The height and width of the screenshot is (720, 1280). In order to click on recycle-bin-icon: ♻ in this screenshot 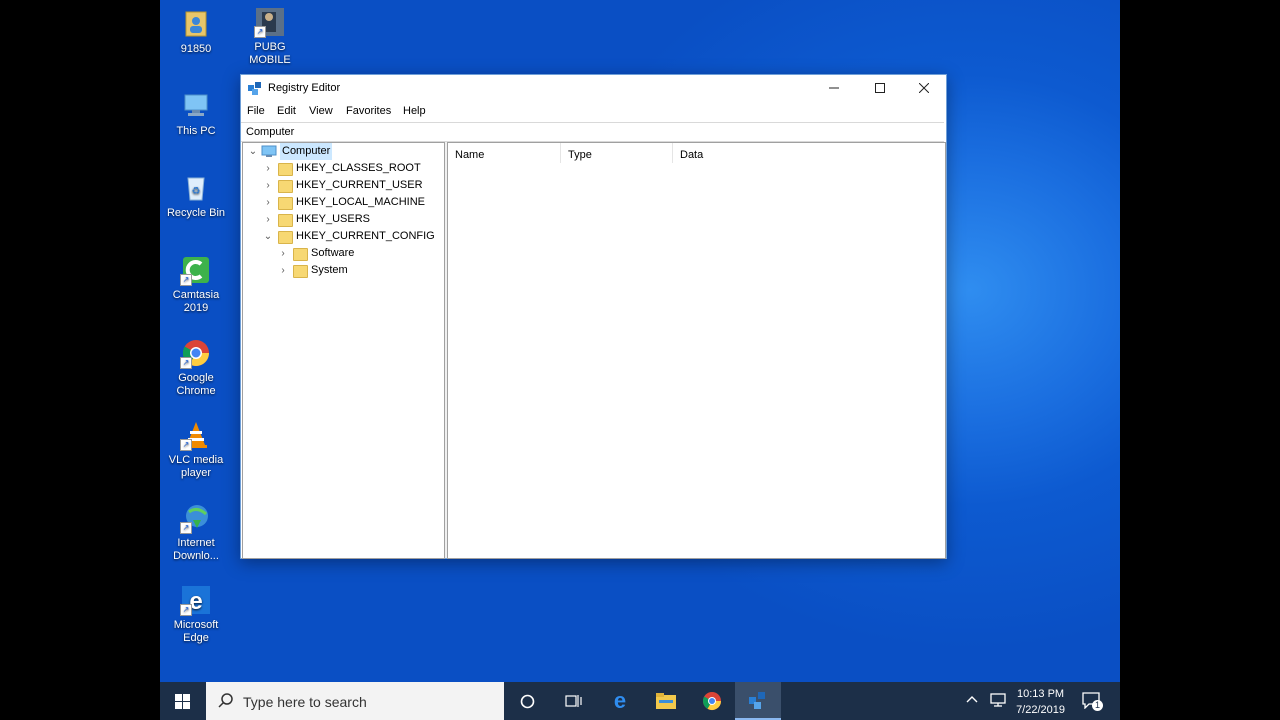, I will do `click(196, 188)`.